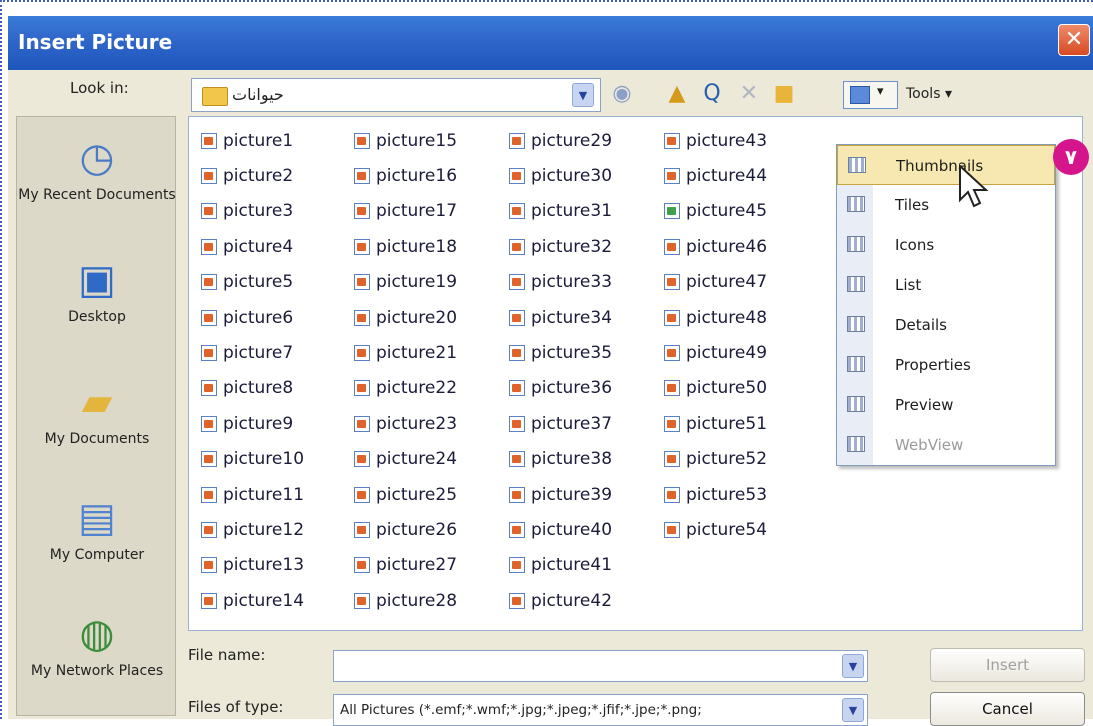  Describe the element at coordinates (715, 388) in the screenshot. I see `file-item: picture50` at that location.